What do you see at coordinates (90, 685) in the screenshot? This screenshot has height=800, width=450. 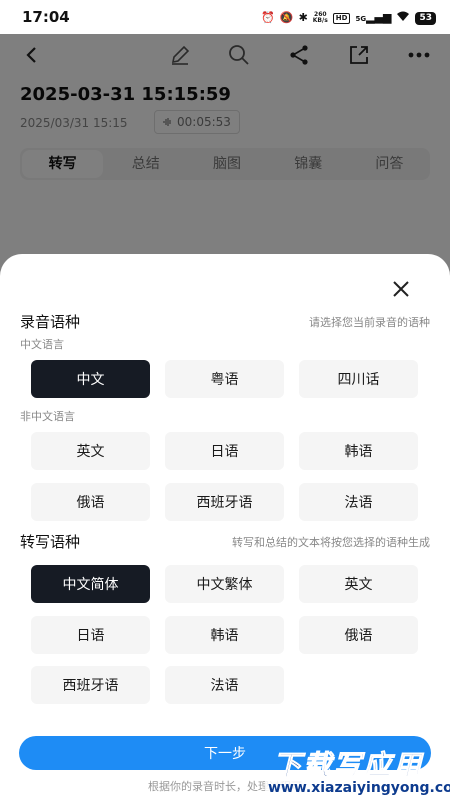 I see `option-spanish-output: 西班牙语` at bounding box center [90, 685].